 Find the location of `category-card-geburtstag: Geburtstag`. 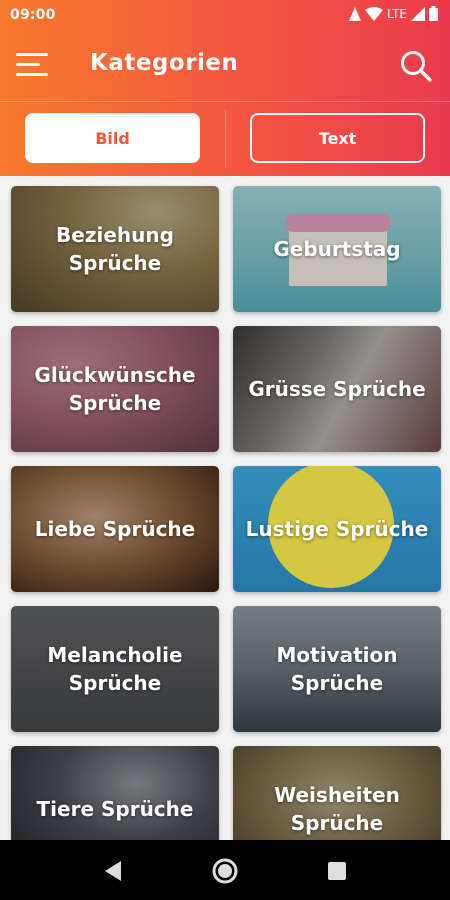

category-card-geburtstag: Geburtstag is located at coordinates (337, 249).